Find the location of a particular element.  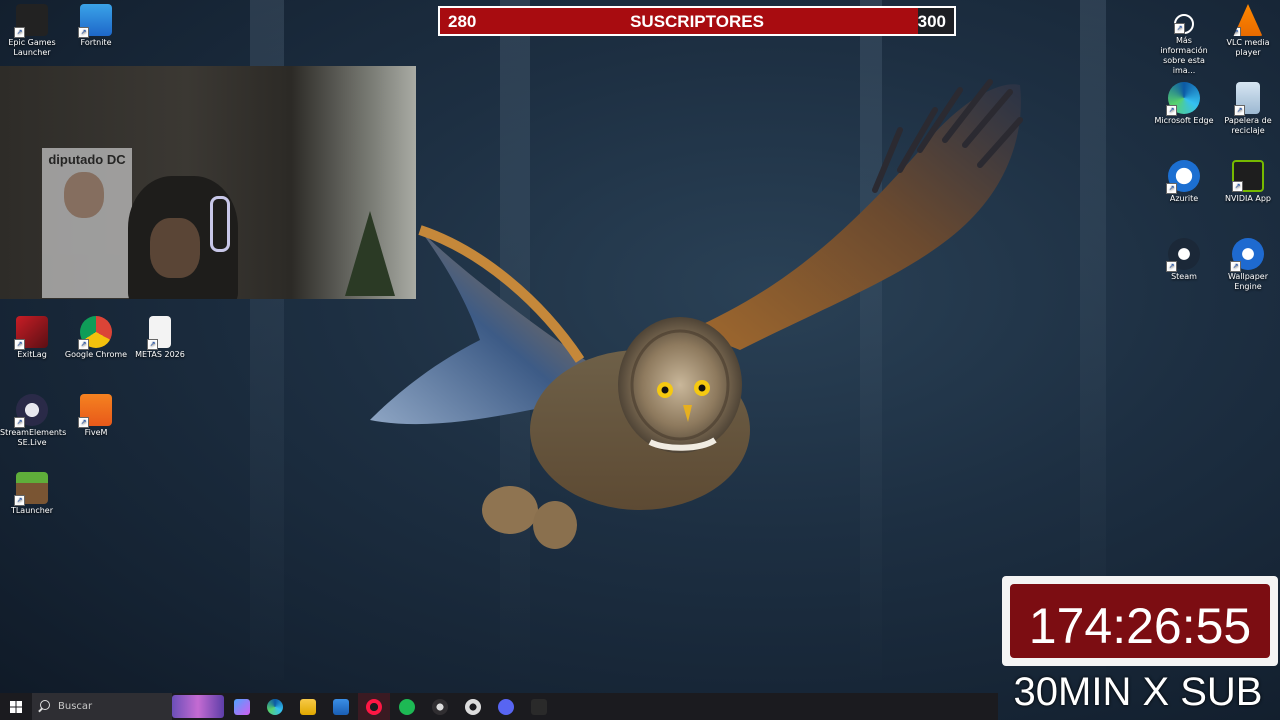

file-explorer-icon is located at coordinates (308, 706).